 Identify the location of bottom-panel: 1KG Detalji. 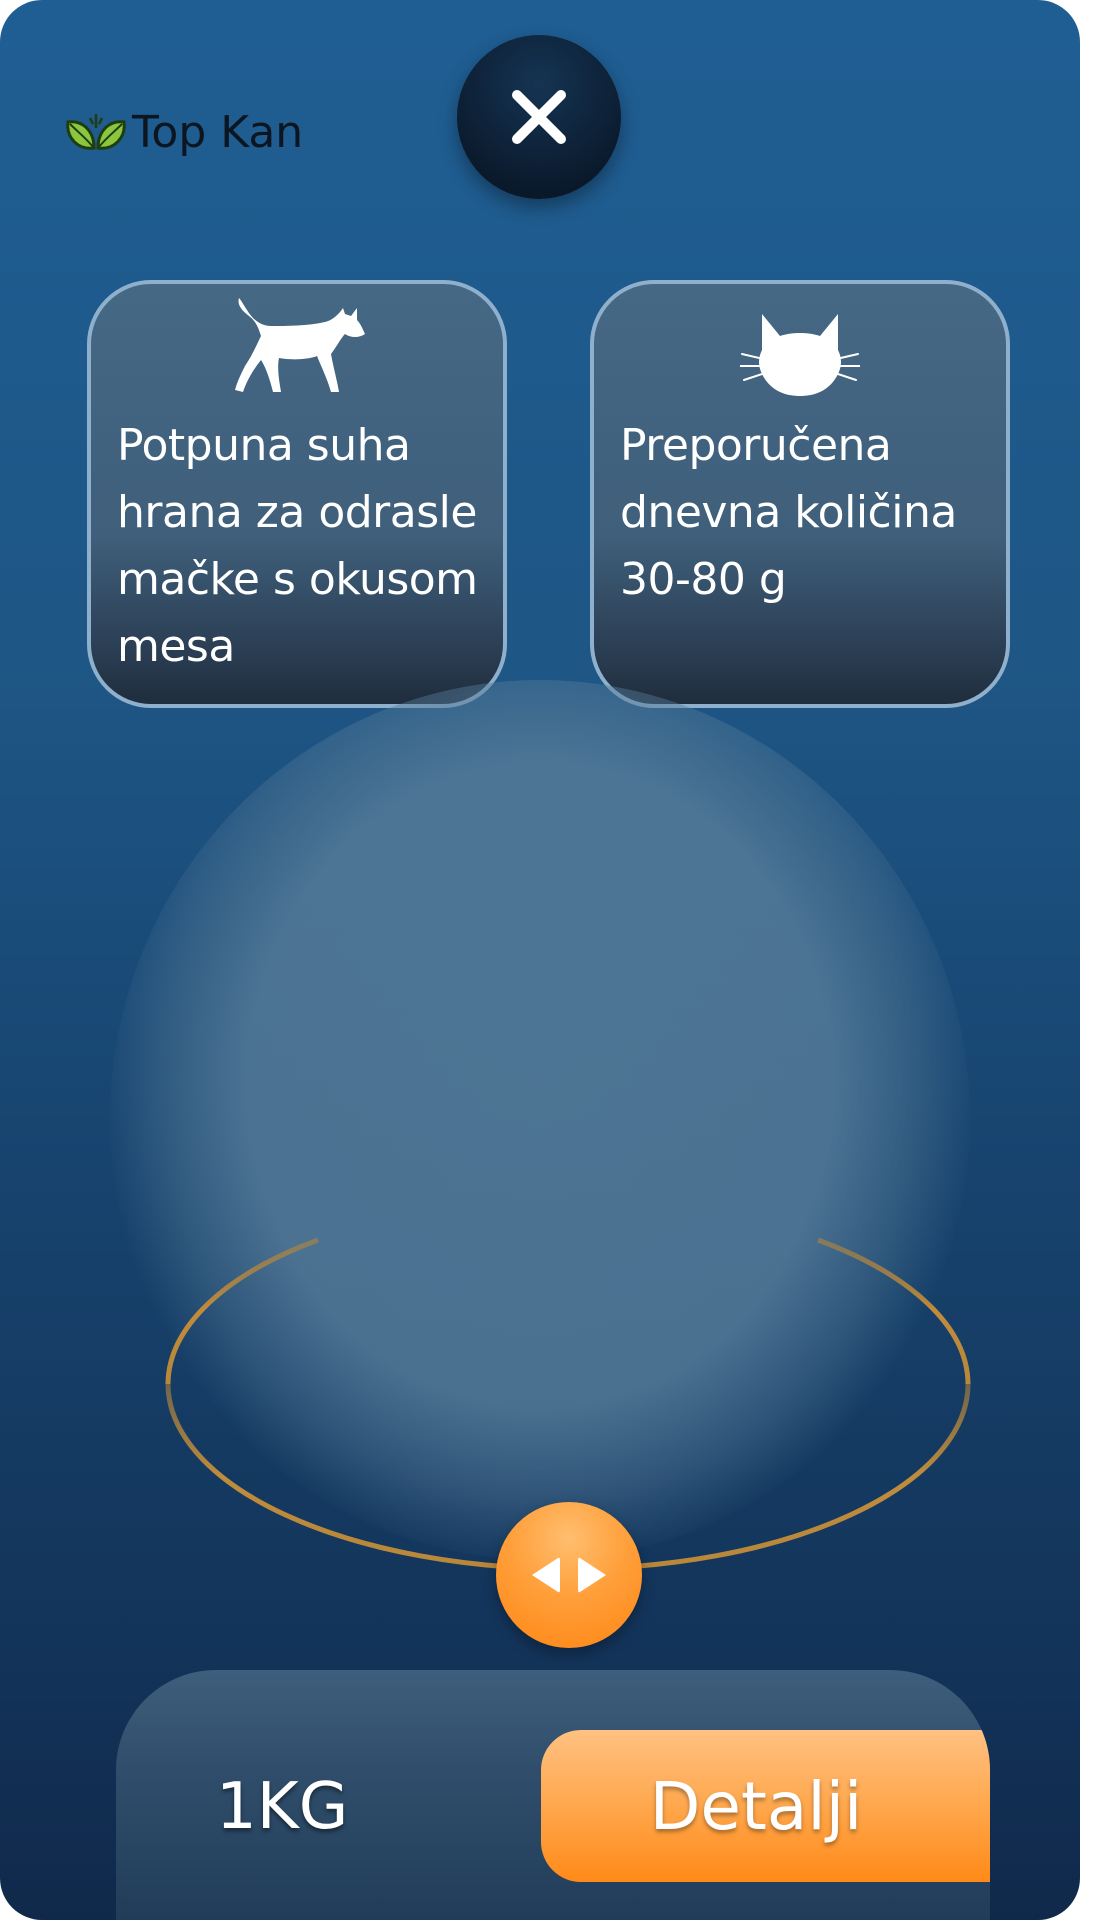
(553, 1795).